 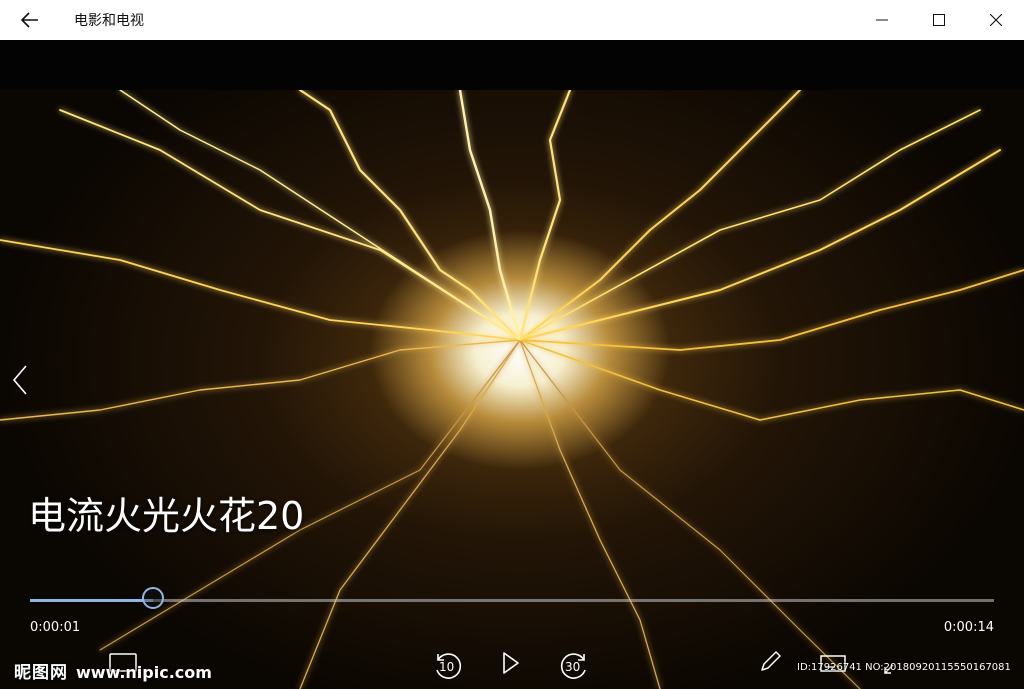 I want to click on app-title: 电影和电视, so click(x=109, y=21).